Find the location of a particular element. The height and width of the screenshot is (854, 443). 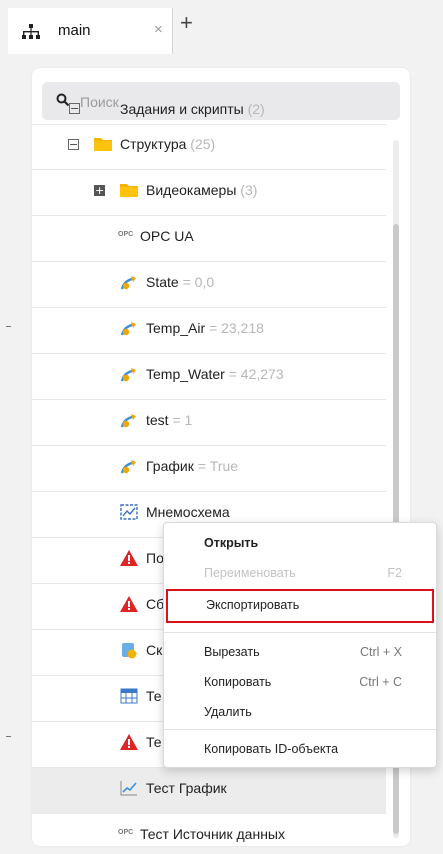

add-tab-button: + is located at coordinates (186, 23).